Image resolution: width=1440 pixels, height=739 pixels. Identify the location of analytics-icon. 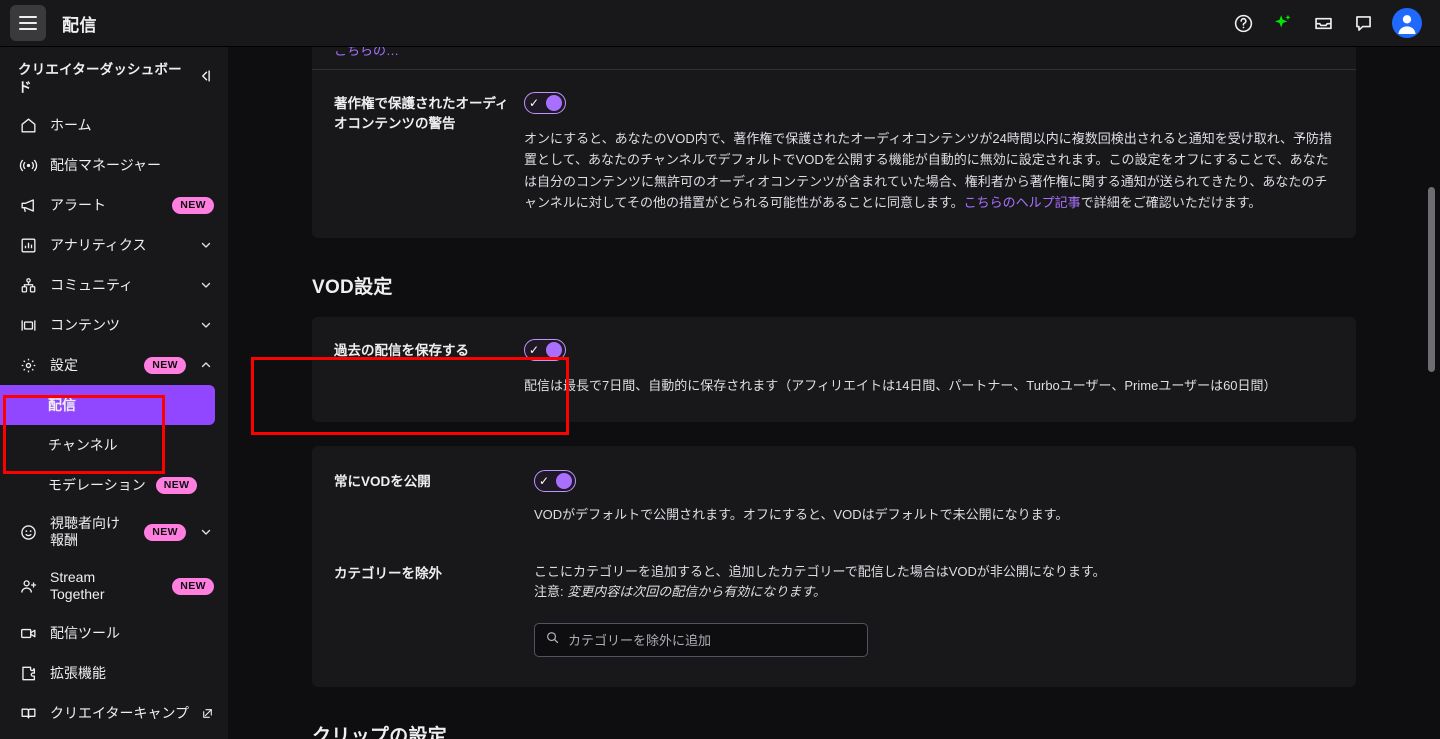
(28, 245).